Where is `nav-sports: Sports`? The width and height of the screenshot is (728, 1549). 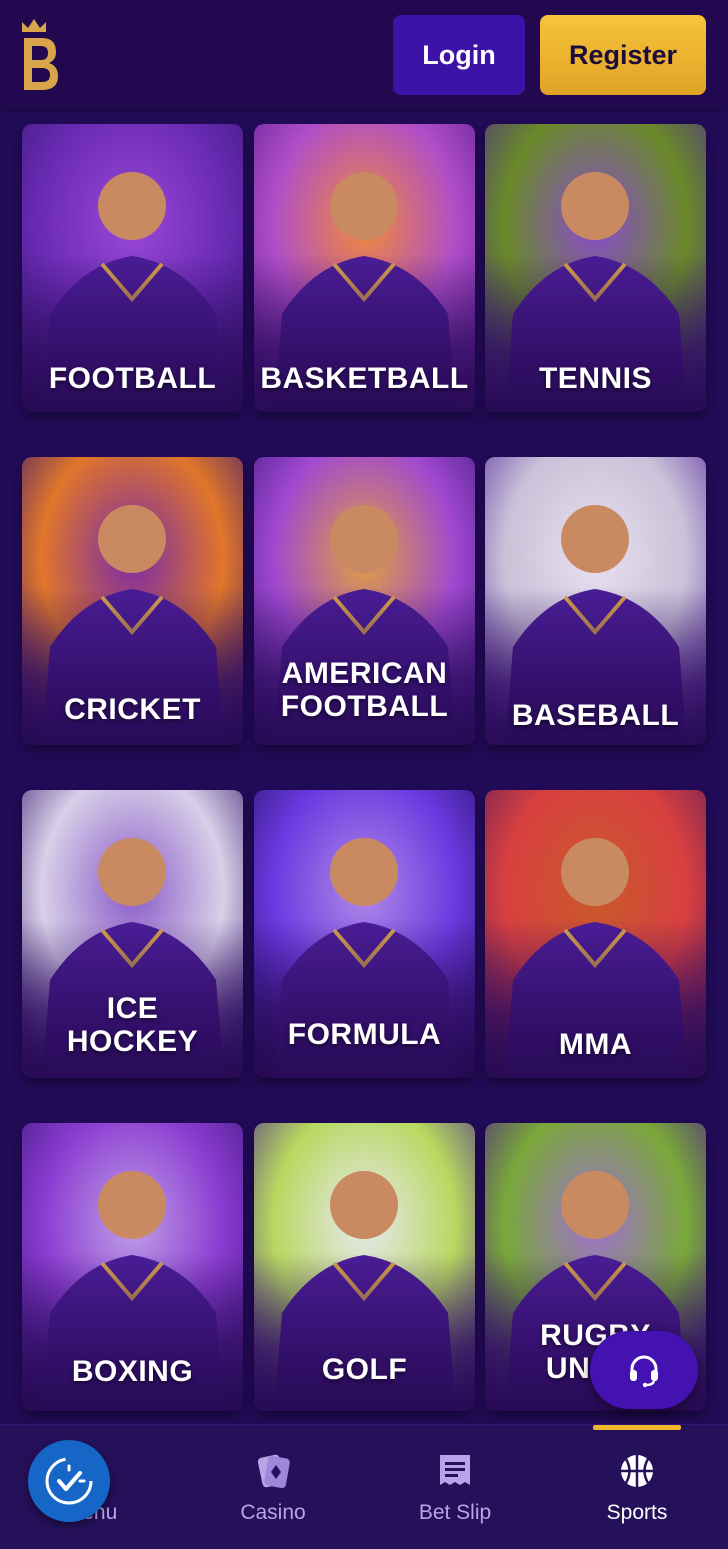 nav-sports: Sports is located at coordinates (637, 1487).